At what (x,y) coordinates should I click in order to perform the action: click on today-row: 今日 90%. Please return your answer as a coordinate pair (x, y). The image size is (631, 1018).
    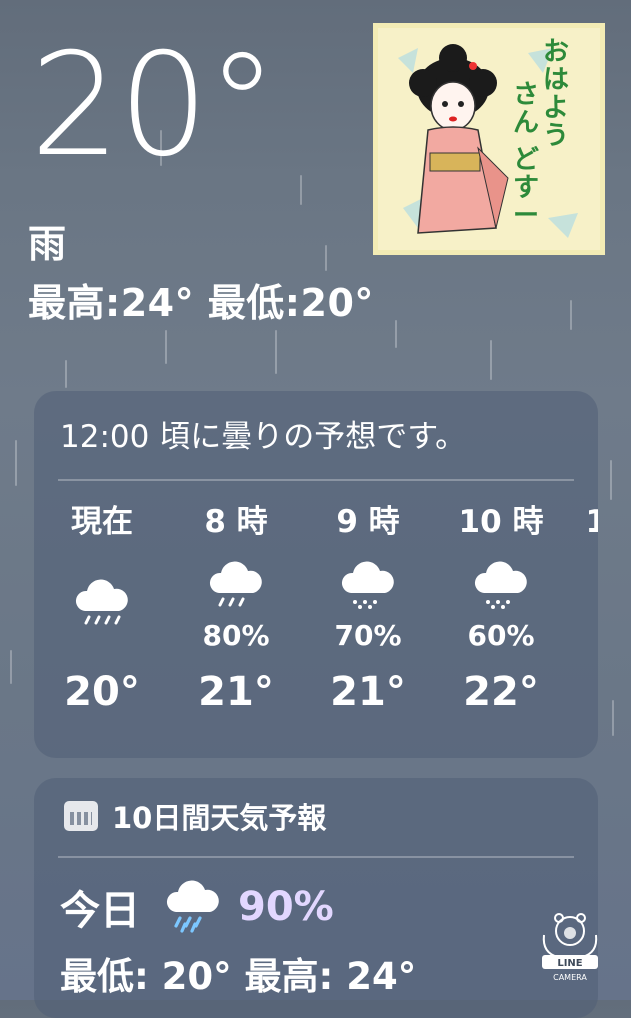
    Looking at the image, I should click on (197, 907).